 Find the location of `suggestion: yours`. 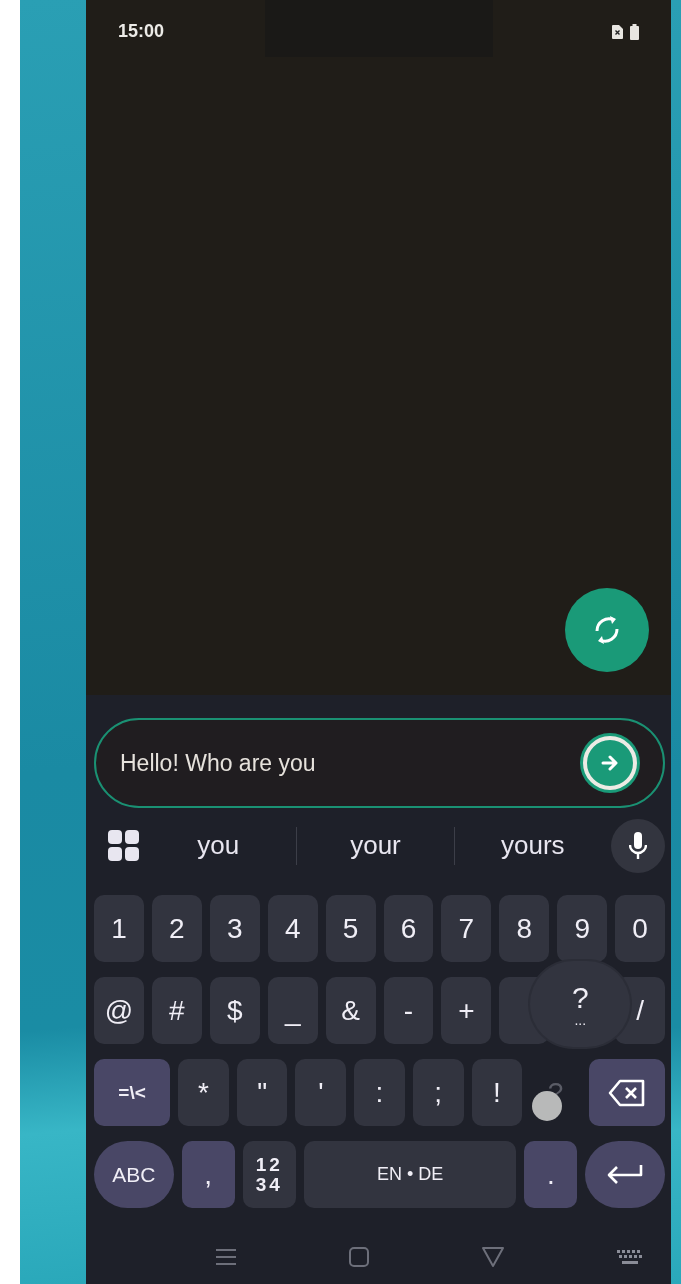

suggestion: yours is located at coordinates (532, 845).